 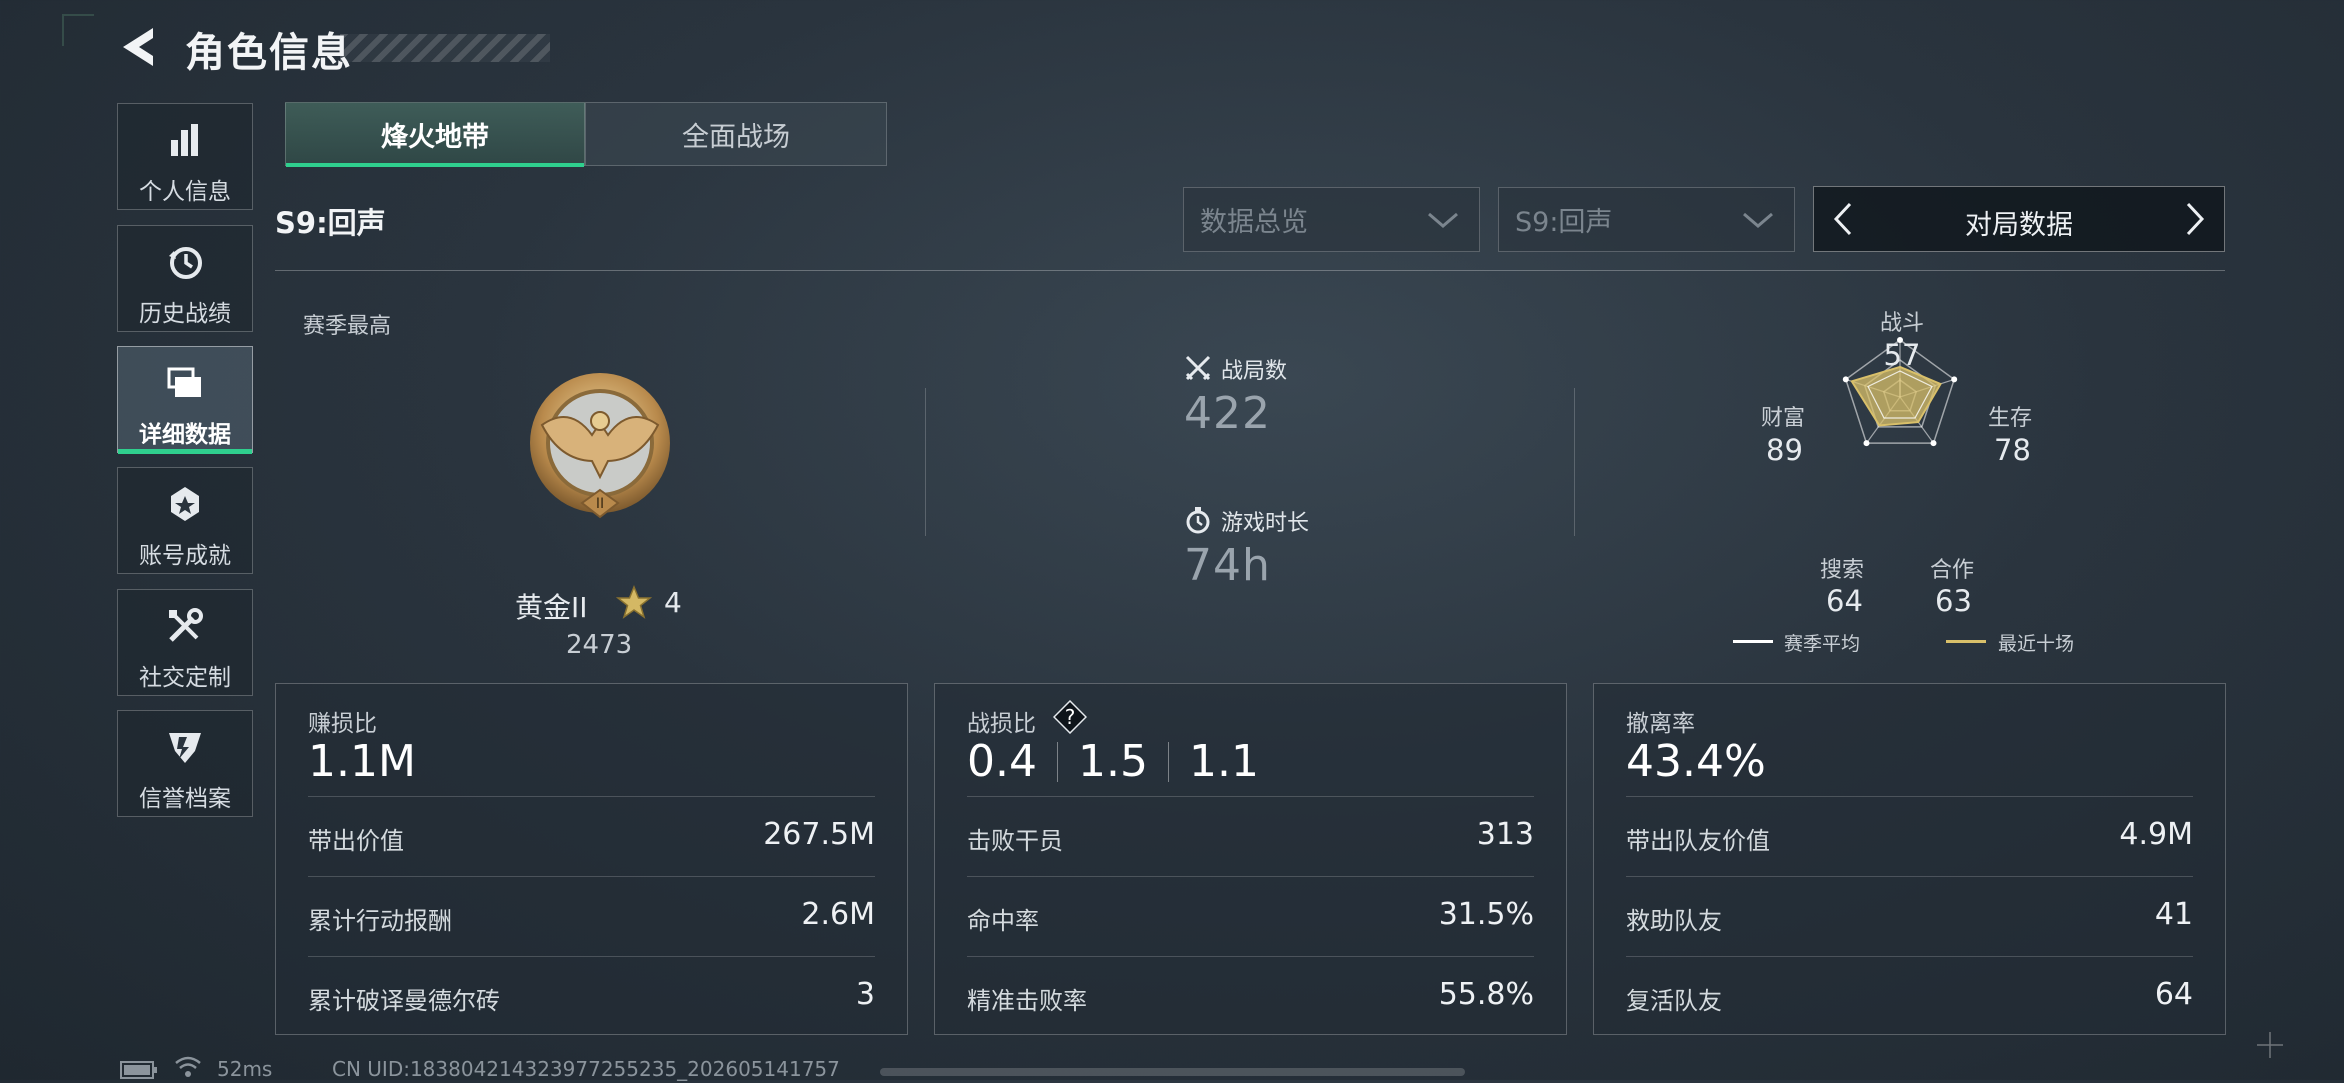 I want to click on divider, so click(x=1574, y=462).